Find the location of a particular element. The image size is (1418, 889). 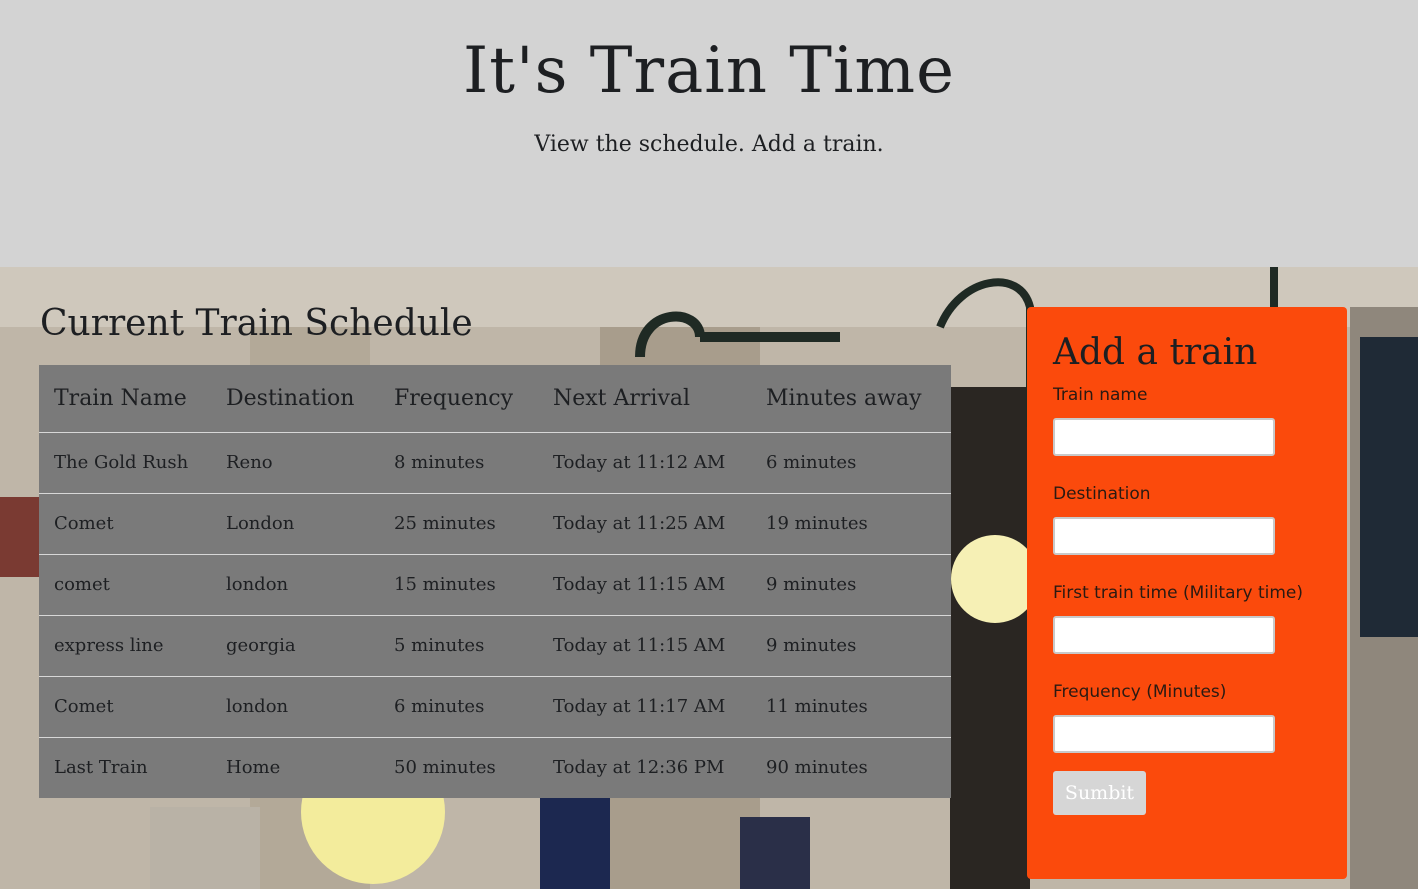

form-title: Add a train is located at coordinates (1155, 352).